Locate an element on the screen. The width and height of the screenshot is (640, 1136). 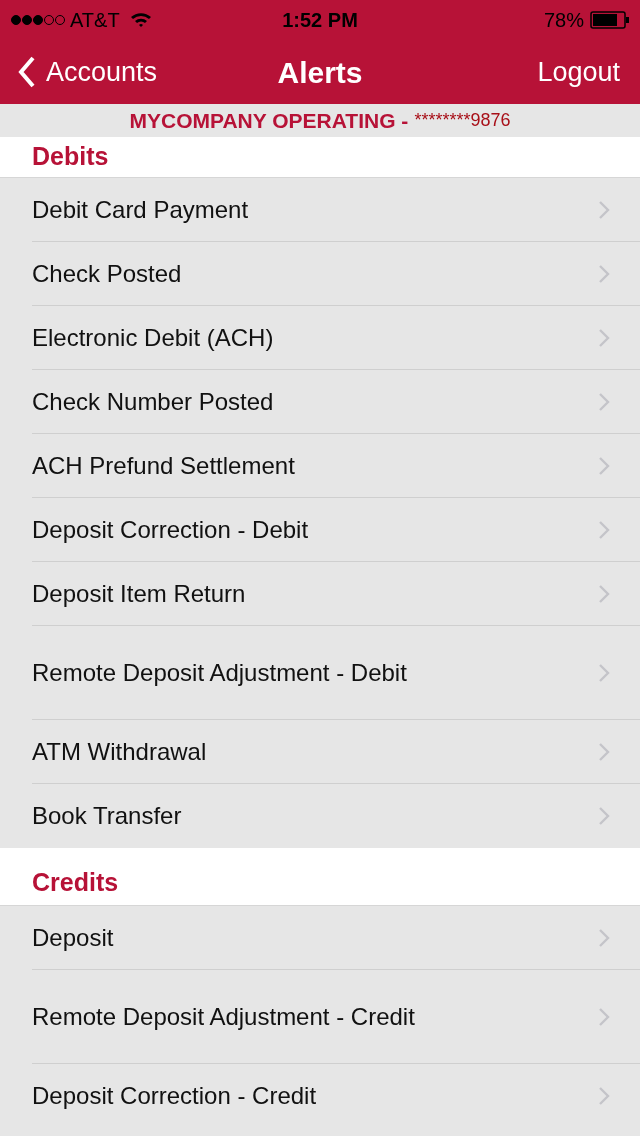
alert-row: Deposit Item Return is located at coordinates (320, 594).